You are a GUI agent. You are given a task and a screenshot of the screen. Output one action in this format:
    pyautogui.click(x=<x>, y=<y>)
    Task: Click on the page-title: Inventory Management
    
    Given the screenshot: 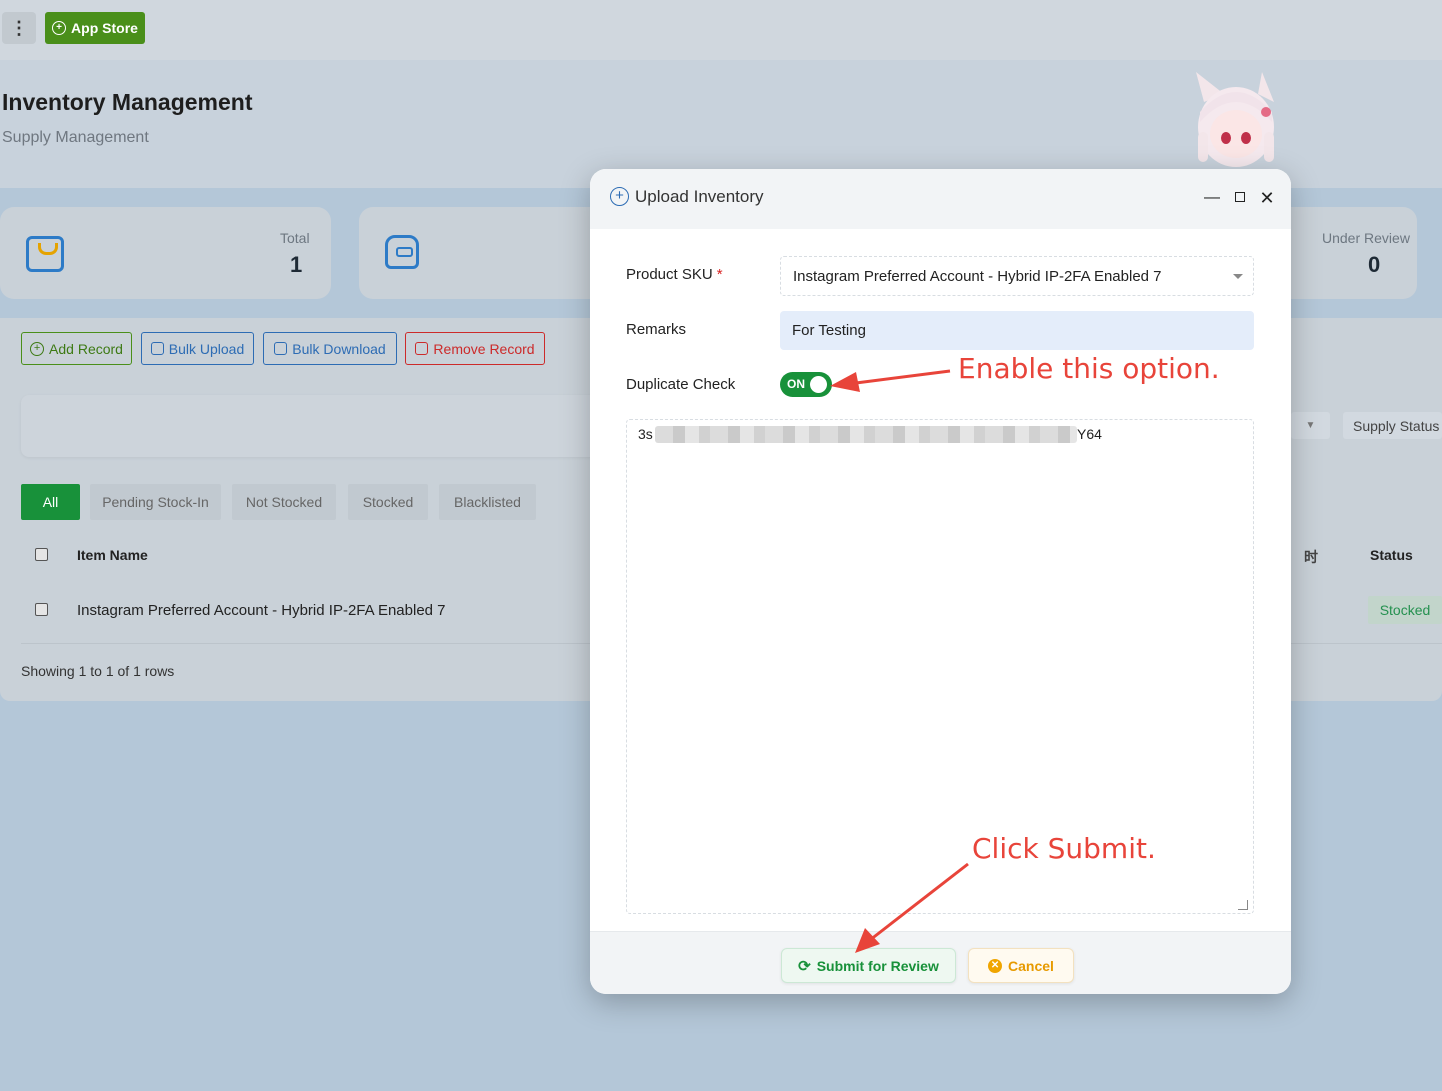 What is the action you would take?
    pyautogui.click(x=127, y=102)
    